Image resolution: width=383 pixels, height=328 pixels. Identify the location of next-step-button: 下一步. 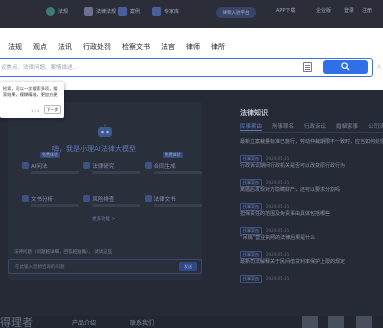
(52, 109).